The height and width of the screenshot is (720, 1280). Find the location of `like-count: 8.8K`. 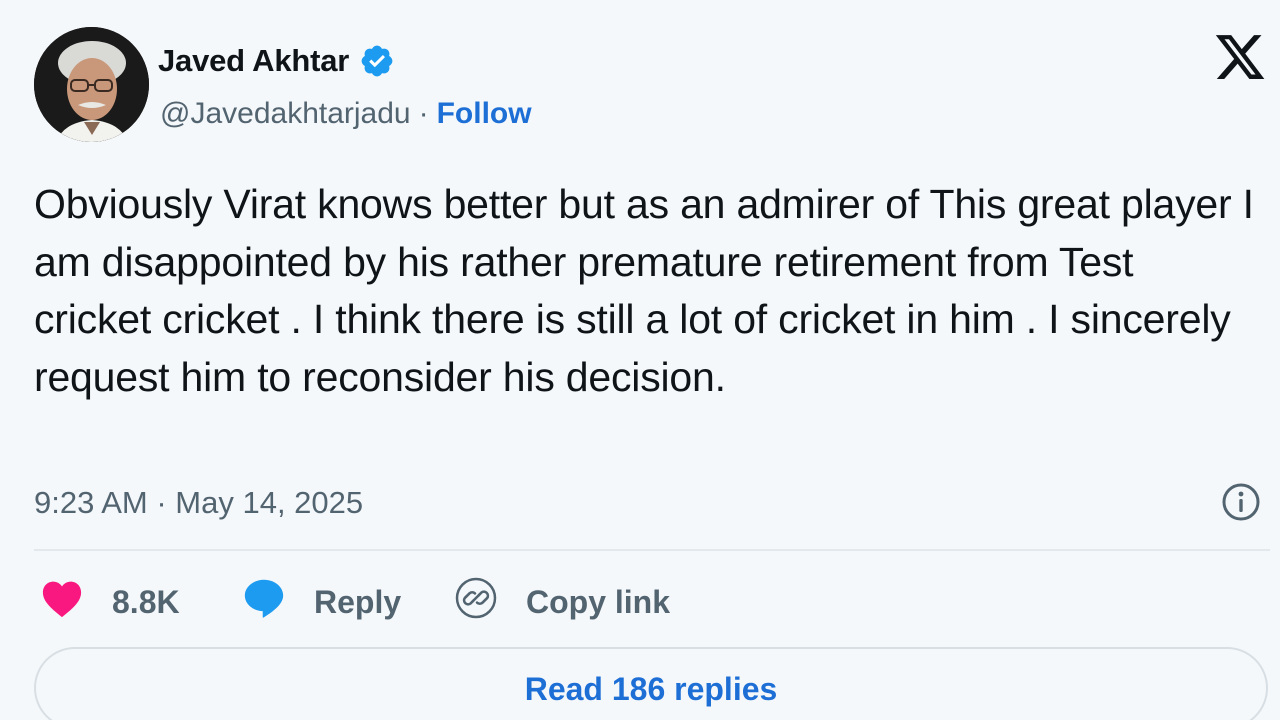

like-count: 8.8K is located at coordinates (146, 601).